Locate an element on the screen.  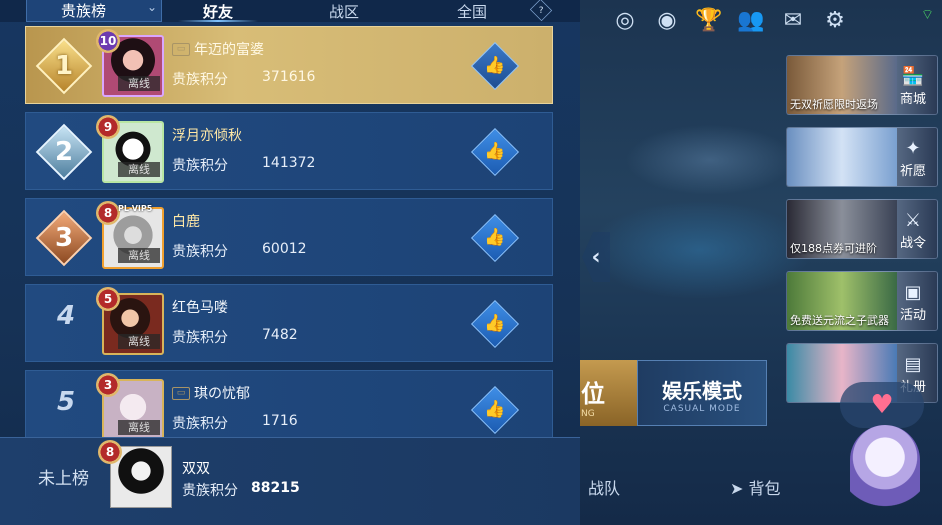
friends-icon: 👥 is located at coordinates (751, 20).